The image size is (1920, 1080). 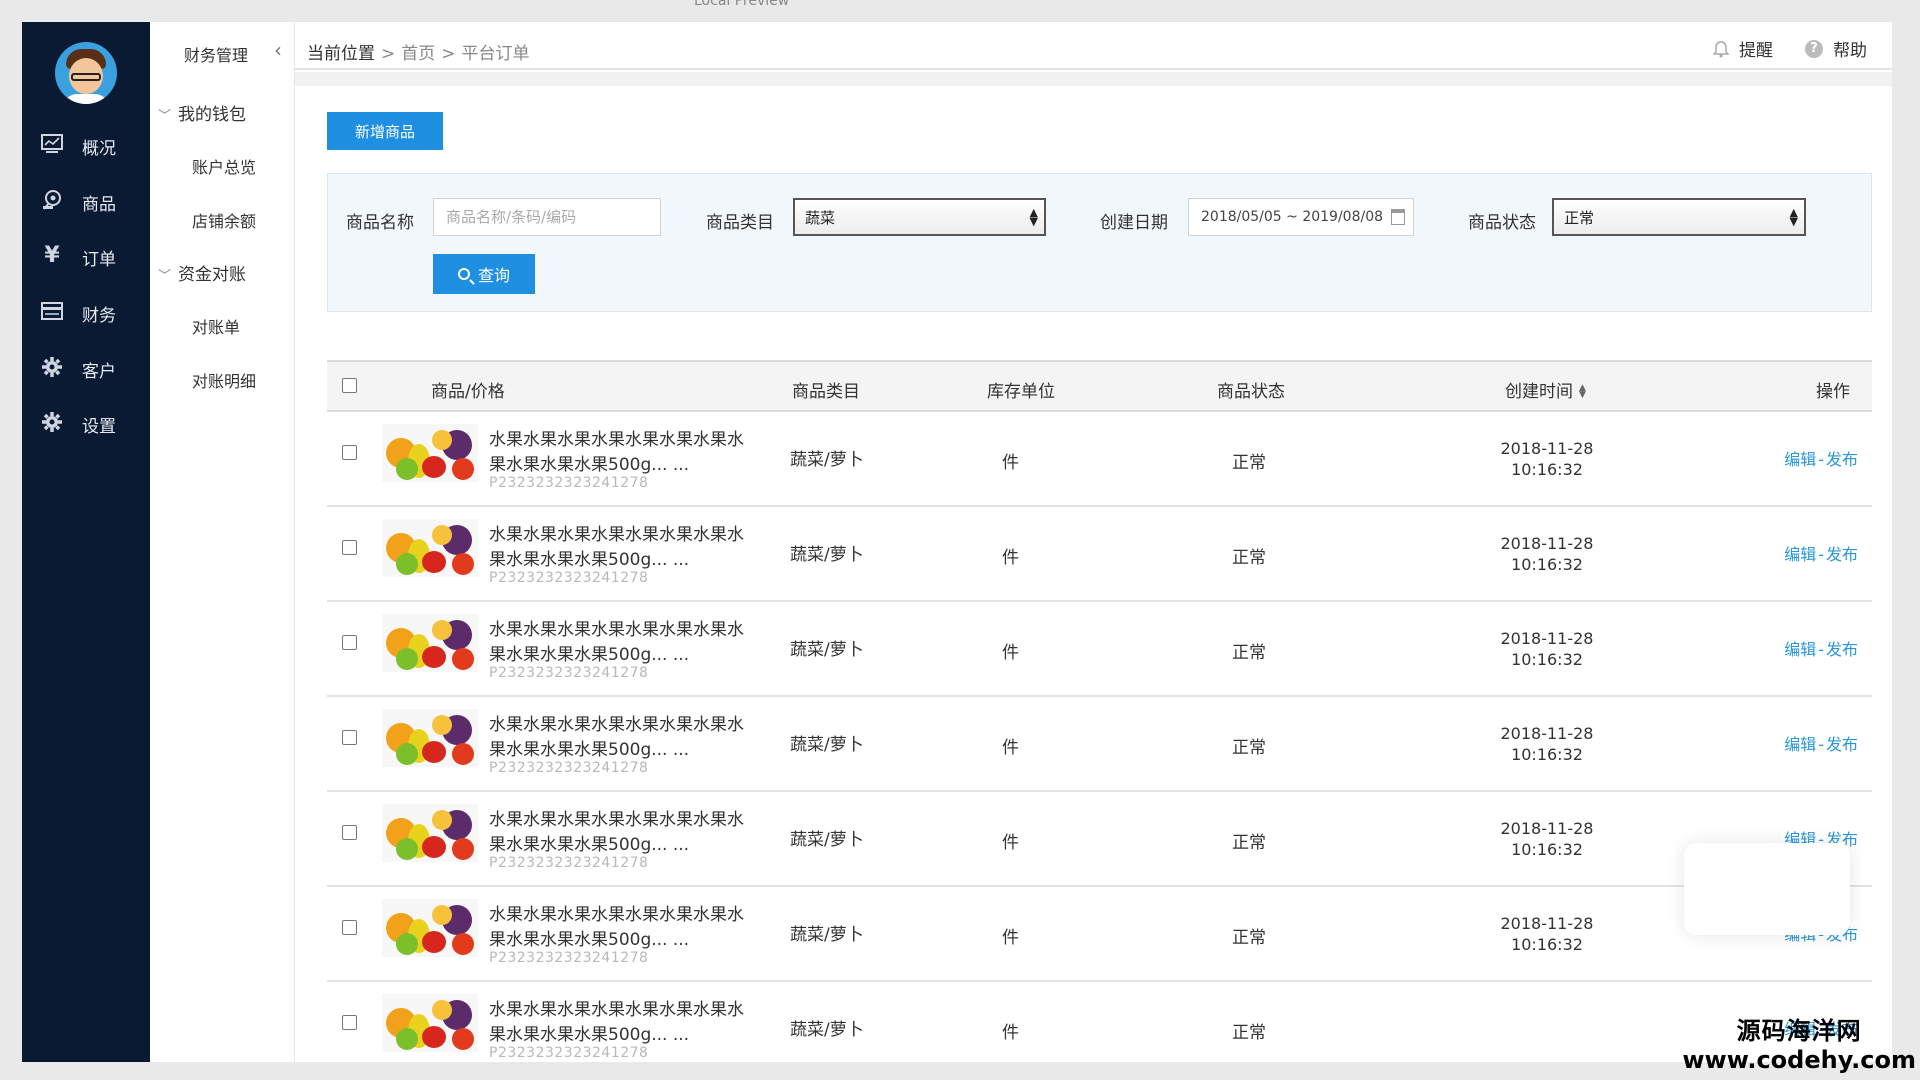 What do you see at coordinates (1398, 217) in the screenshot?
I see `calendar-icon` at bounding box center [1398, 217].